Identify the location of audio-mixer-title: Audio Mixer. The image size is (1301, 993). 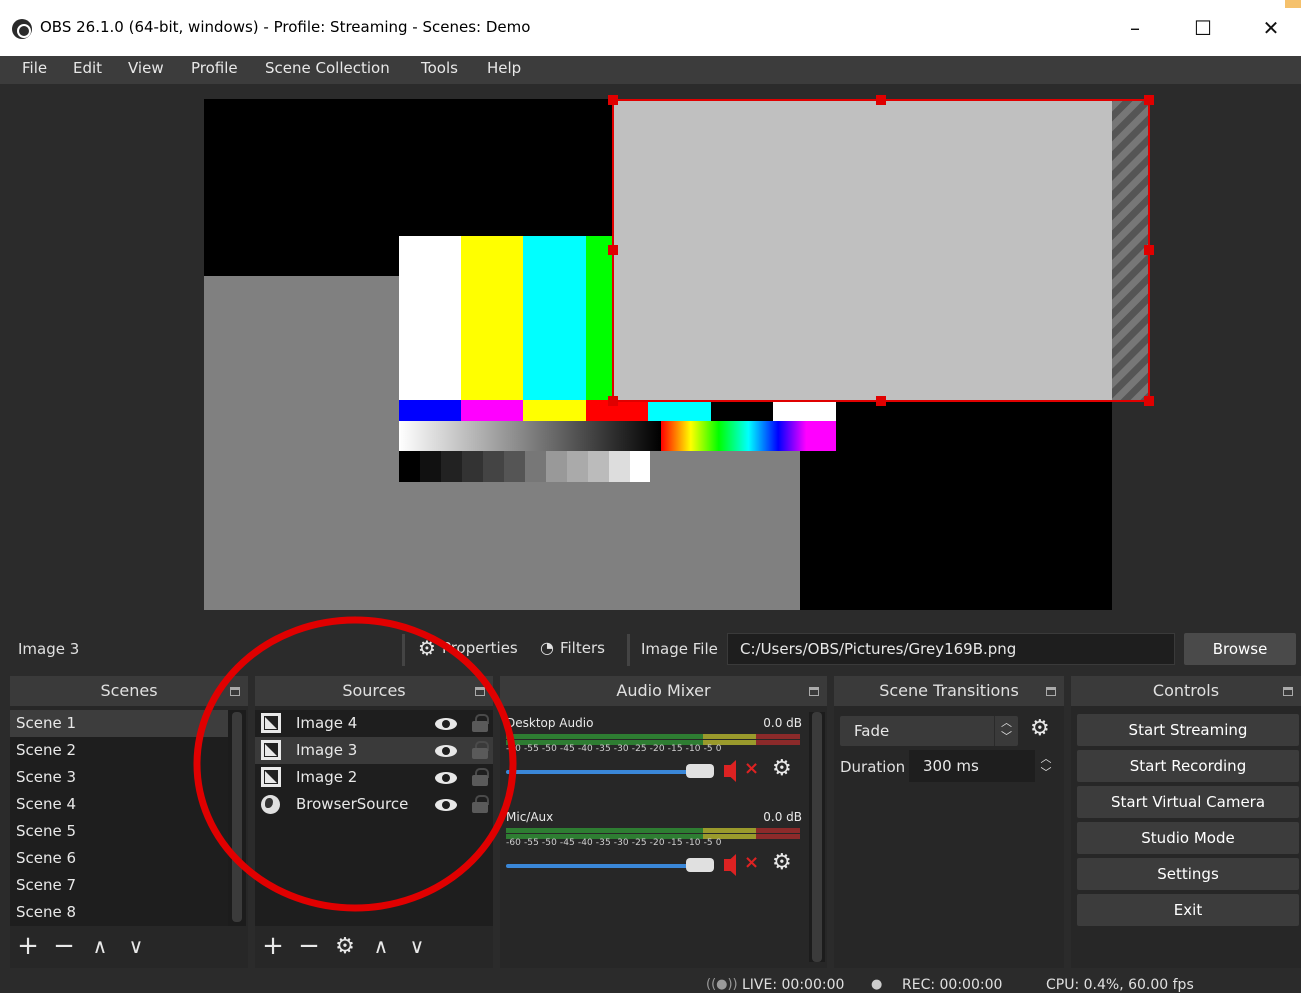
(663, 691).